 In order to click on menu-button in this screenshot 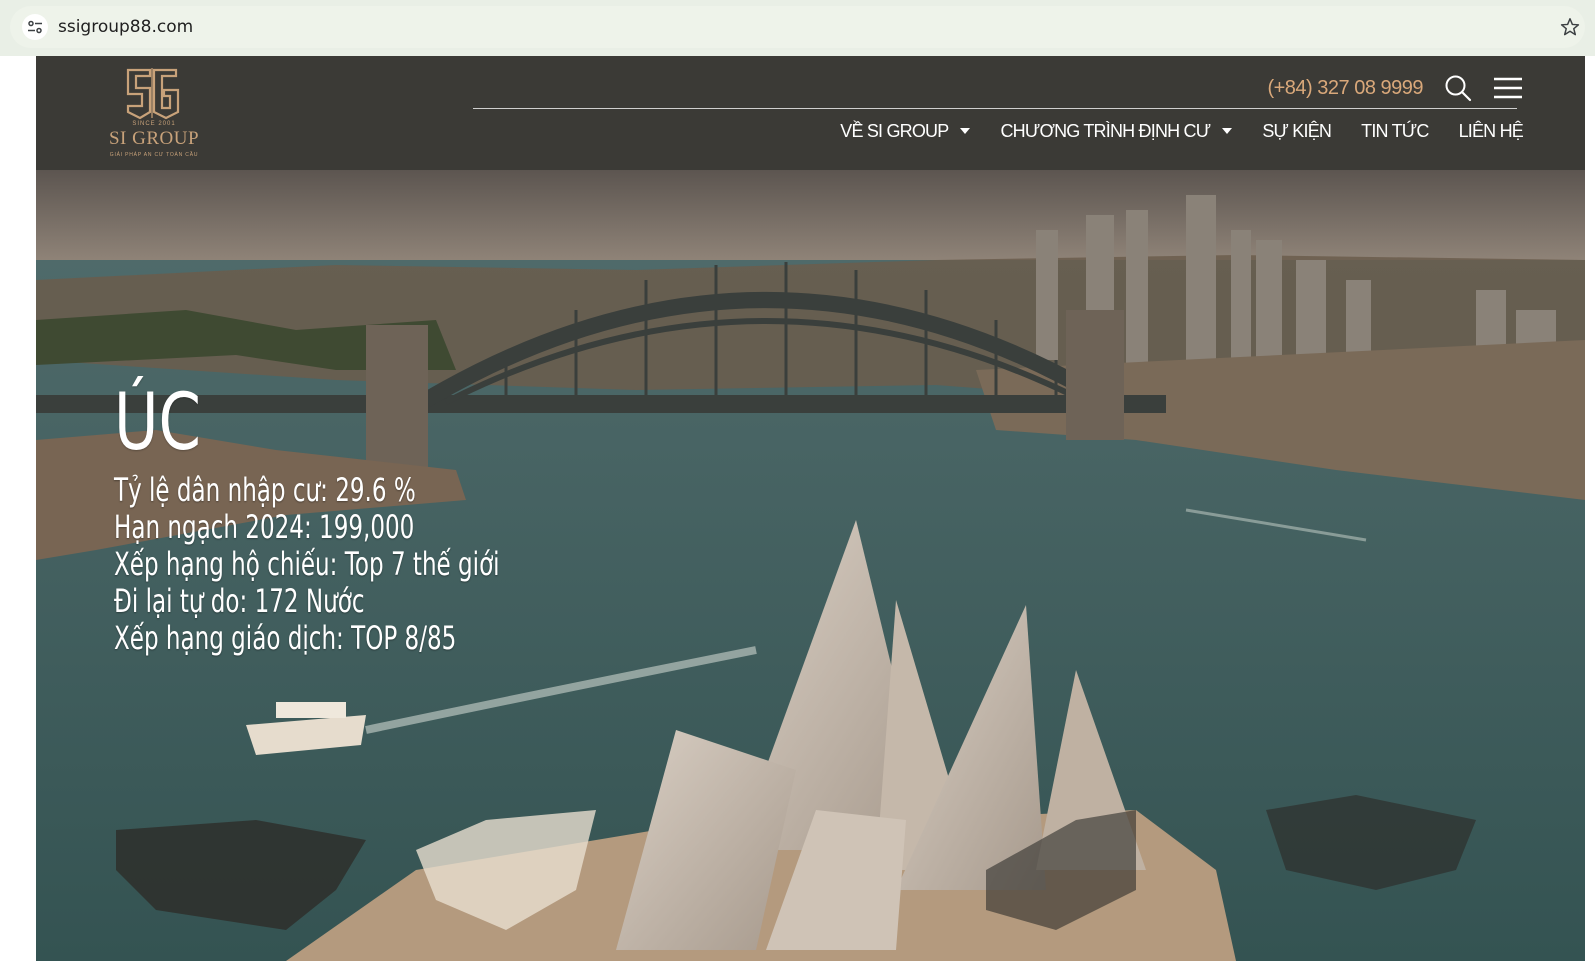, I will do `click(1508, 88)`.